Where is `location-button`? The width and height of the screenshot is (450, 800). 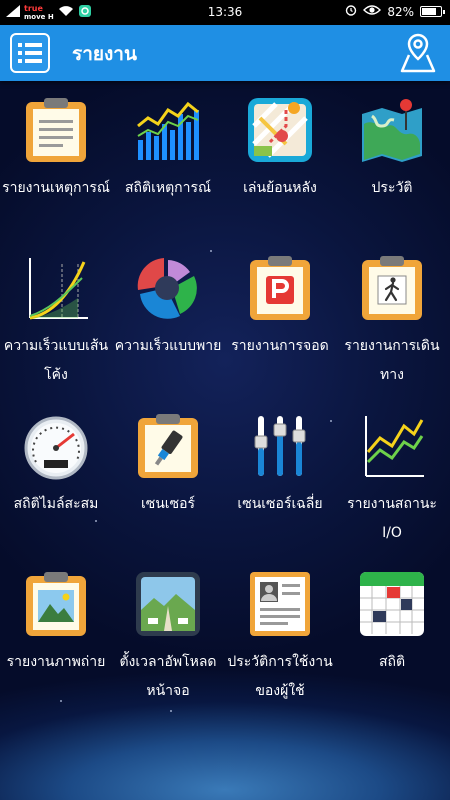
location-button is located at coordinates (418, 53).